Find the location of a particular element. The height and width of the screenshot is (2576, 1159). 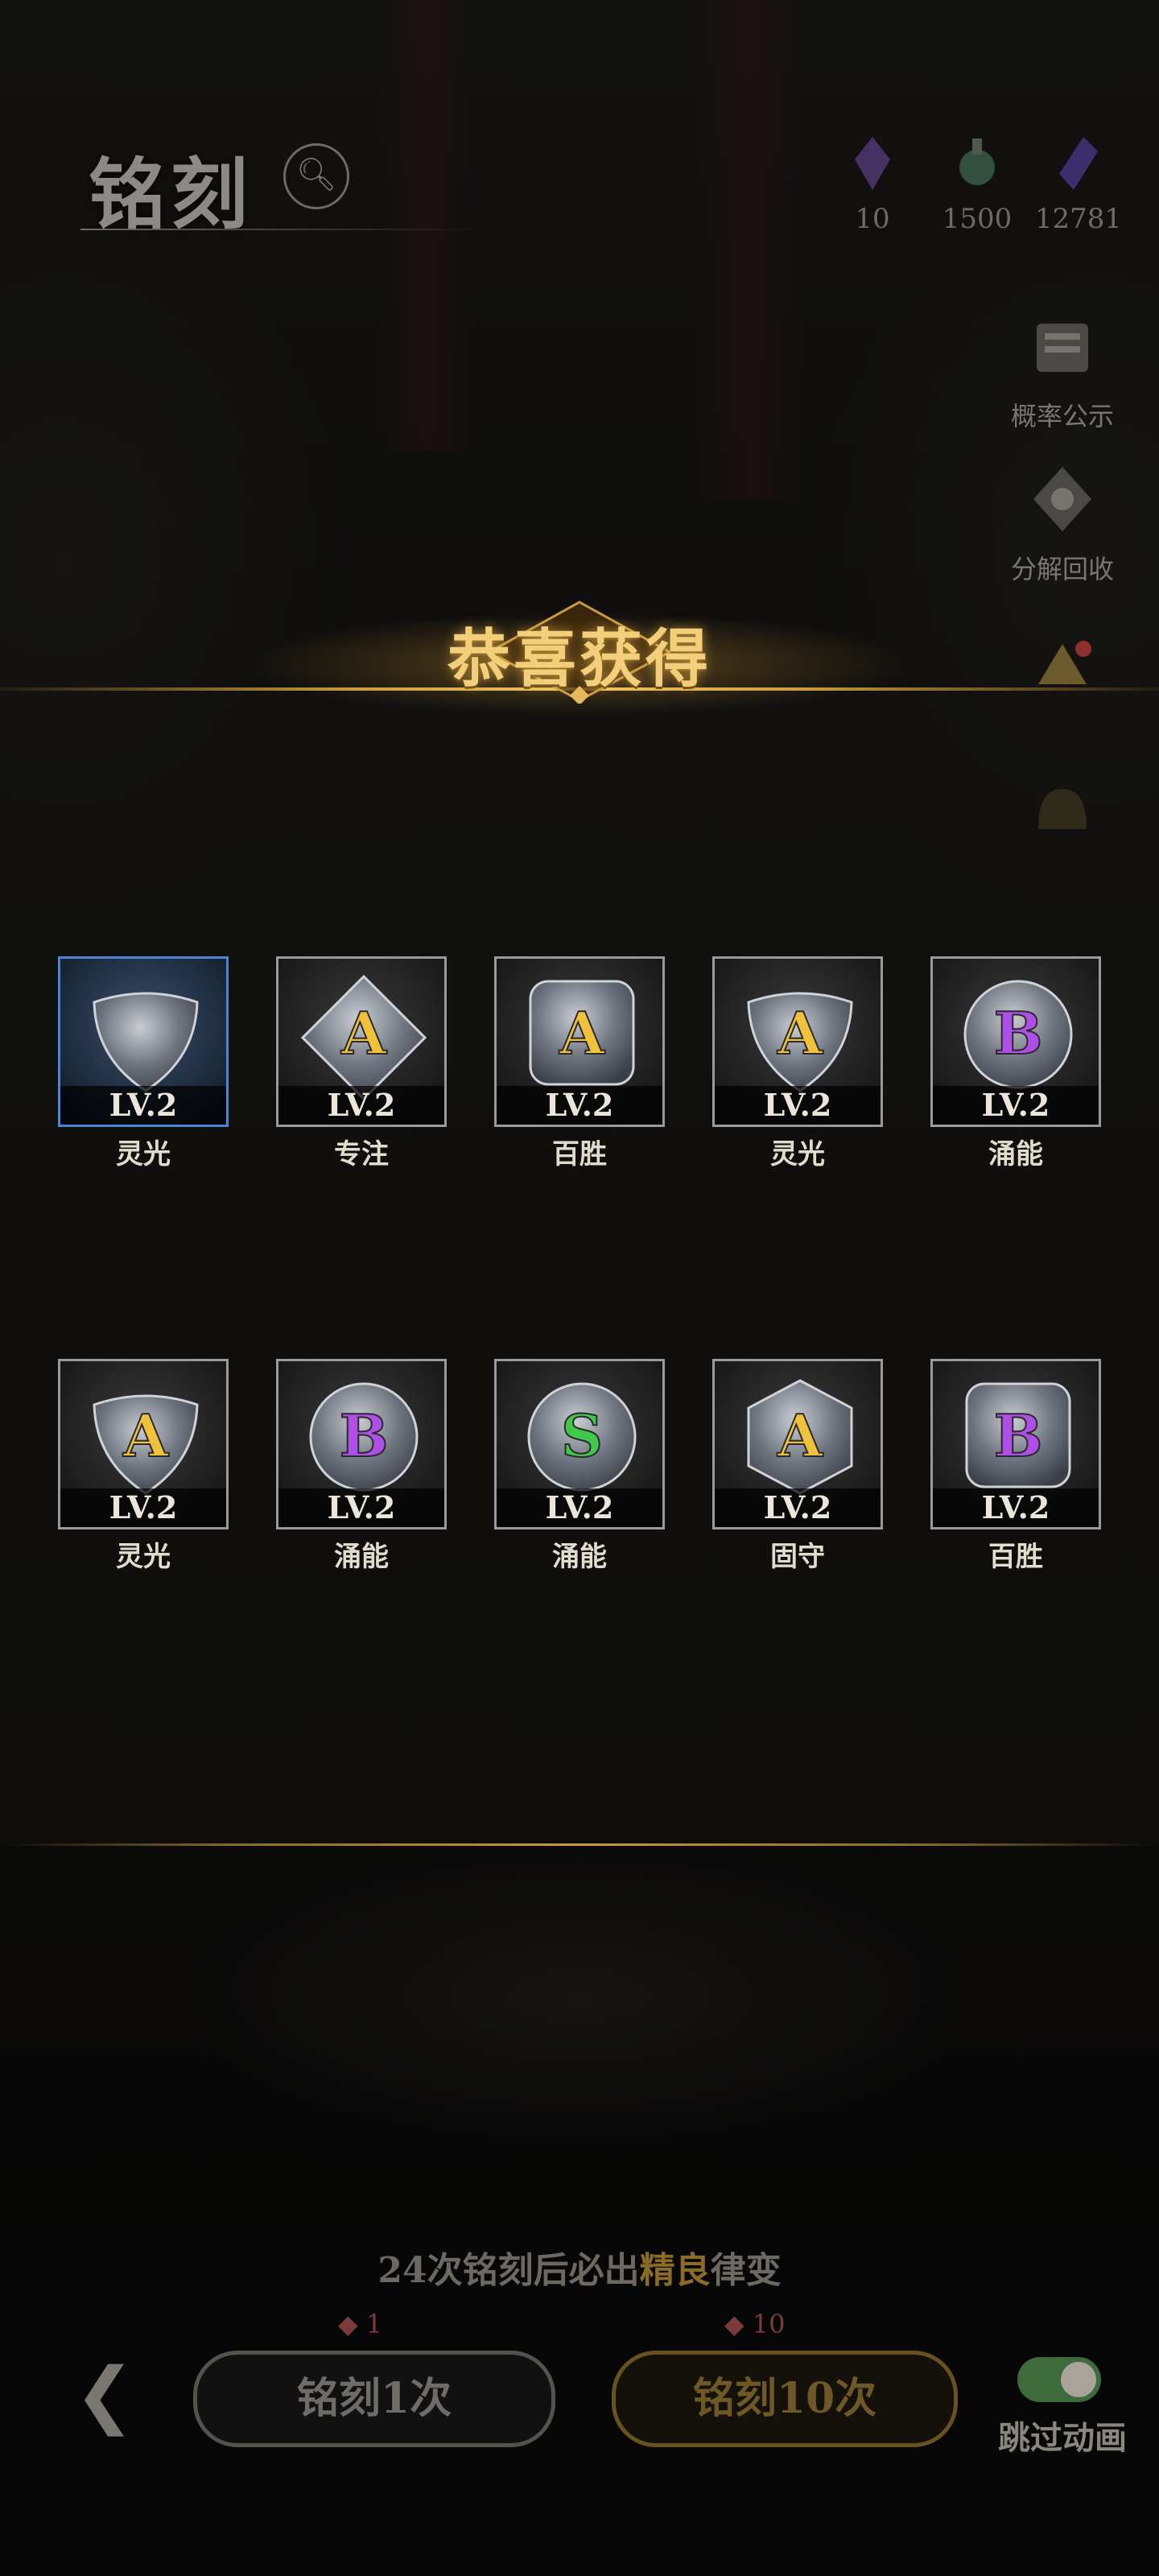

currency-crystal: 10 is located at coordinates (872, 185).